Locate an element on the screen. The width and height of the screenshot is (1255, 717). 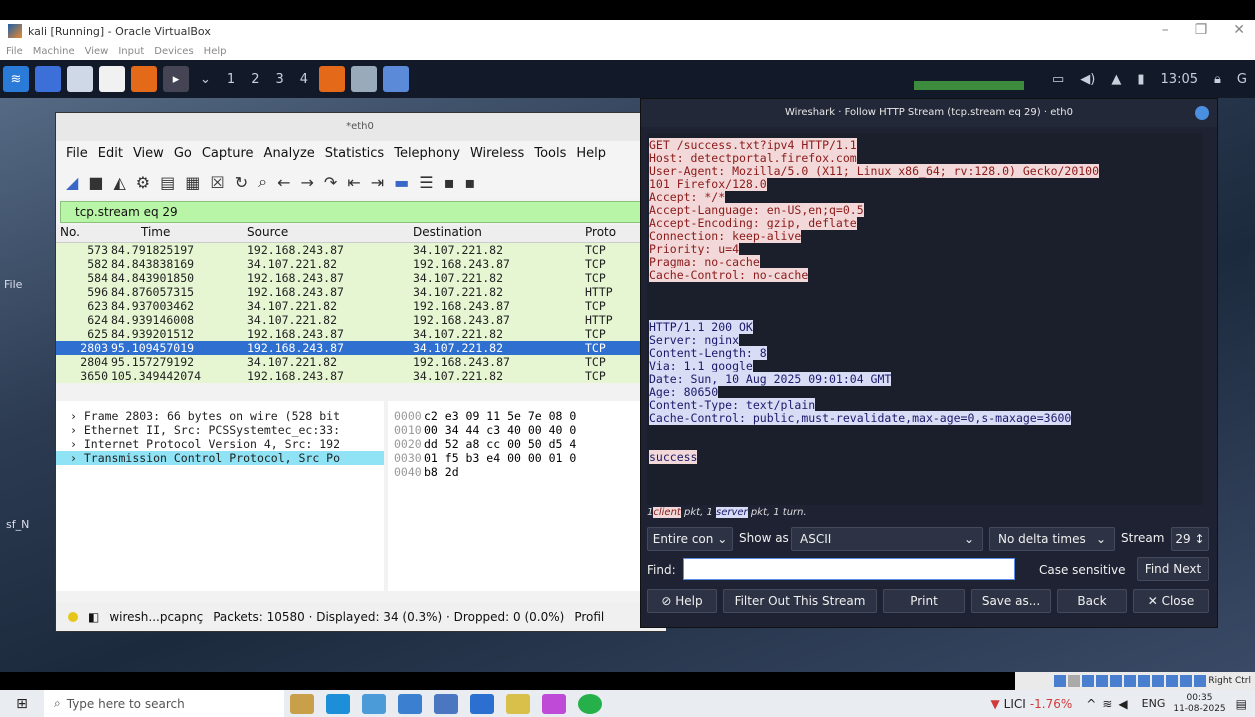
restore-icon: ❐ is located at coordinates (1201, 30).